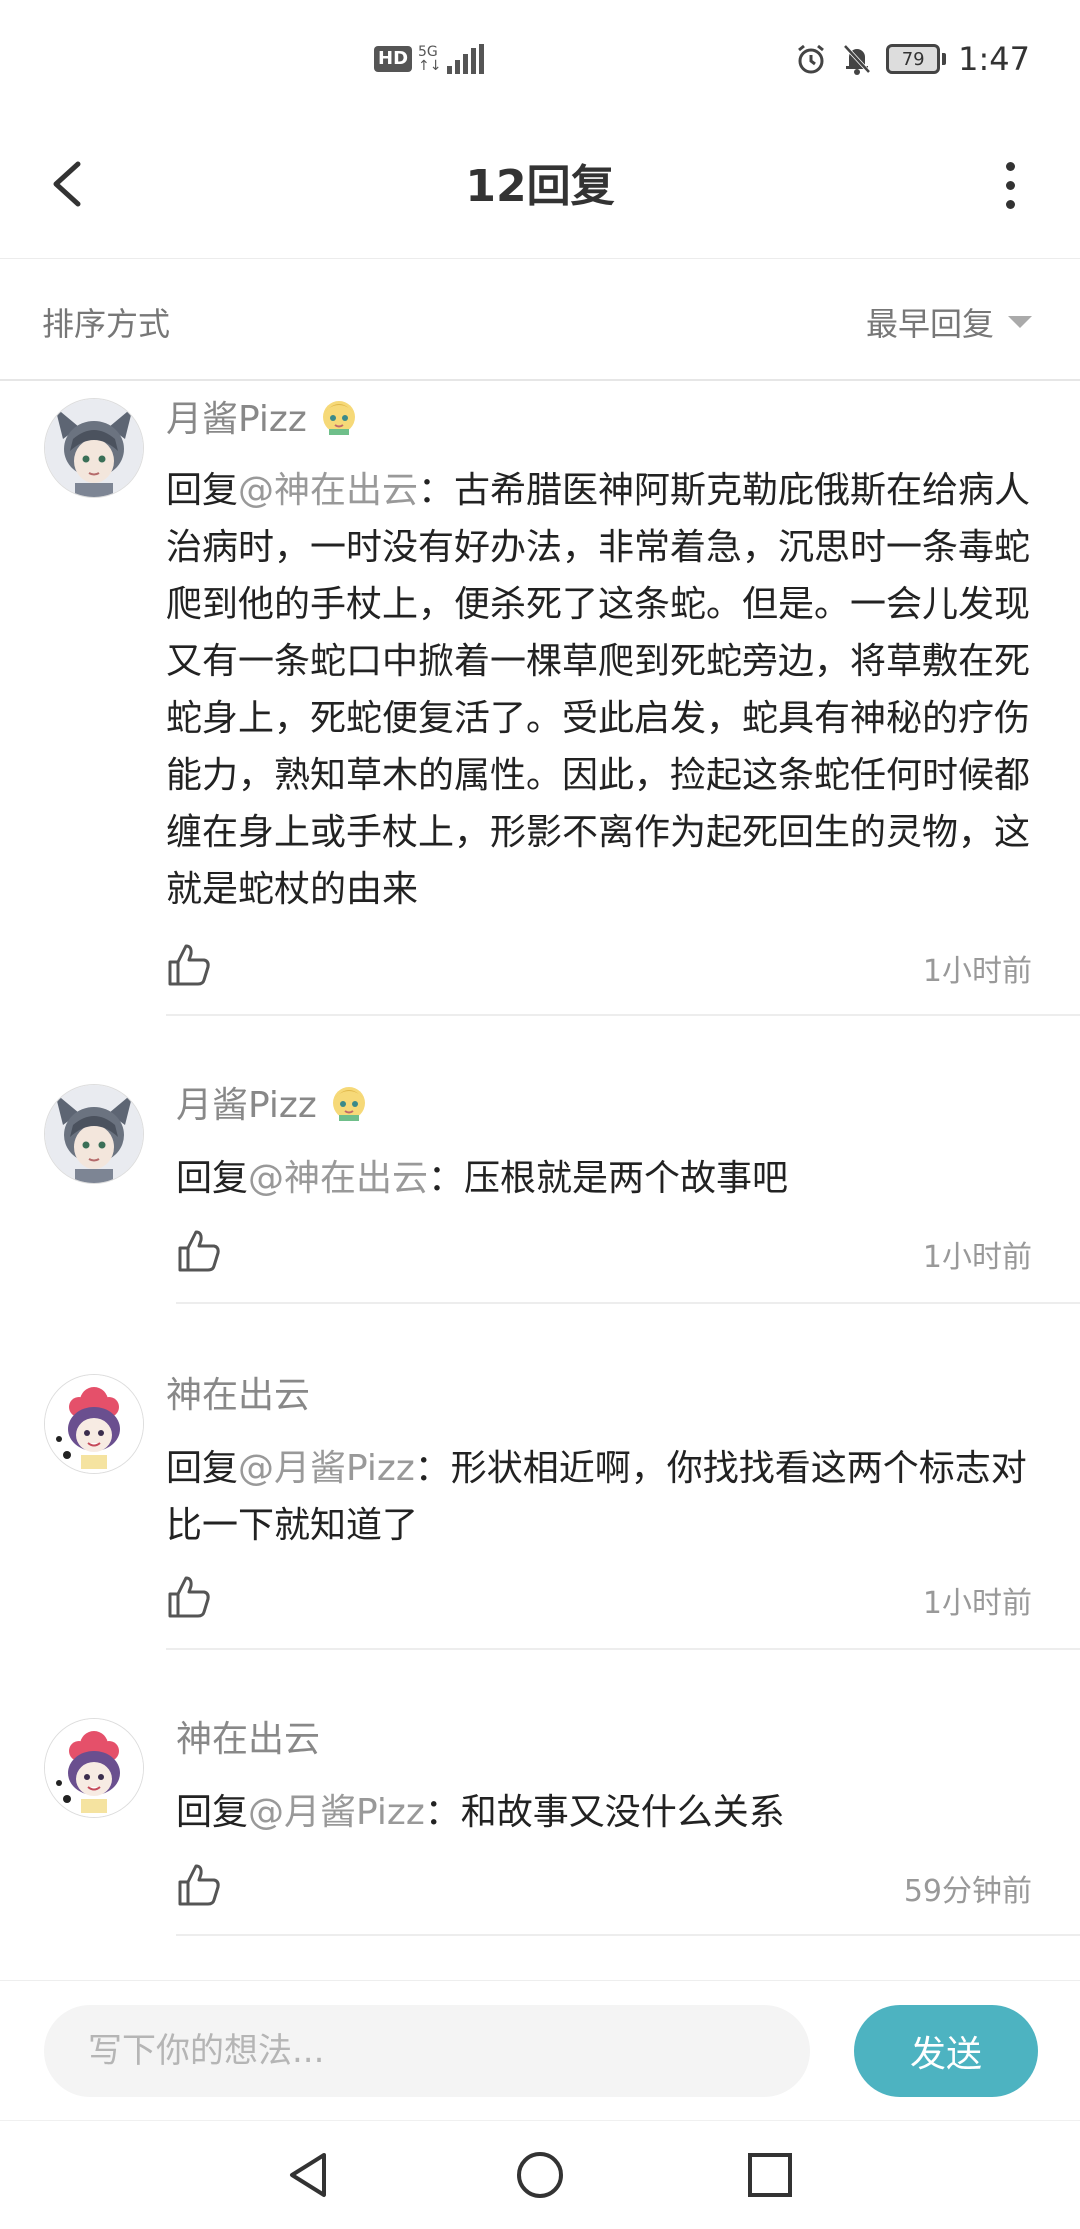 The image size is (1080, 2229). Describe the element at coordinates (393, 59) in the screenshot. I see `hd-badge: HD` at that location.